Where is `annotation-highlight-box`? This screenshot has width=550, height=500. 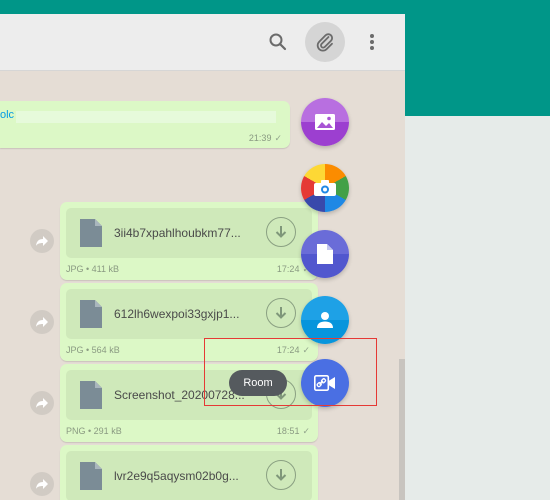 annotation-highlight-box is located at coordinates (290, 372).